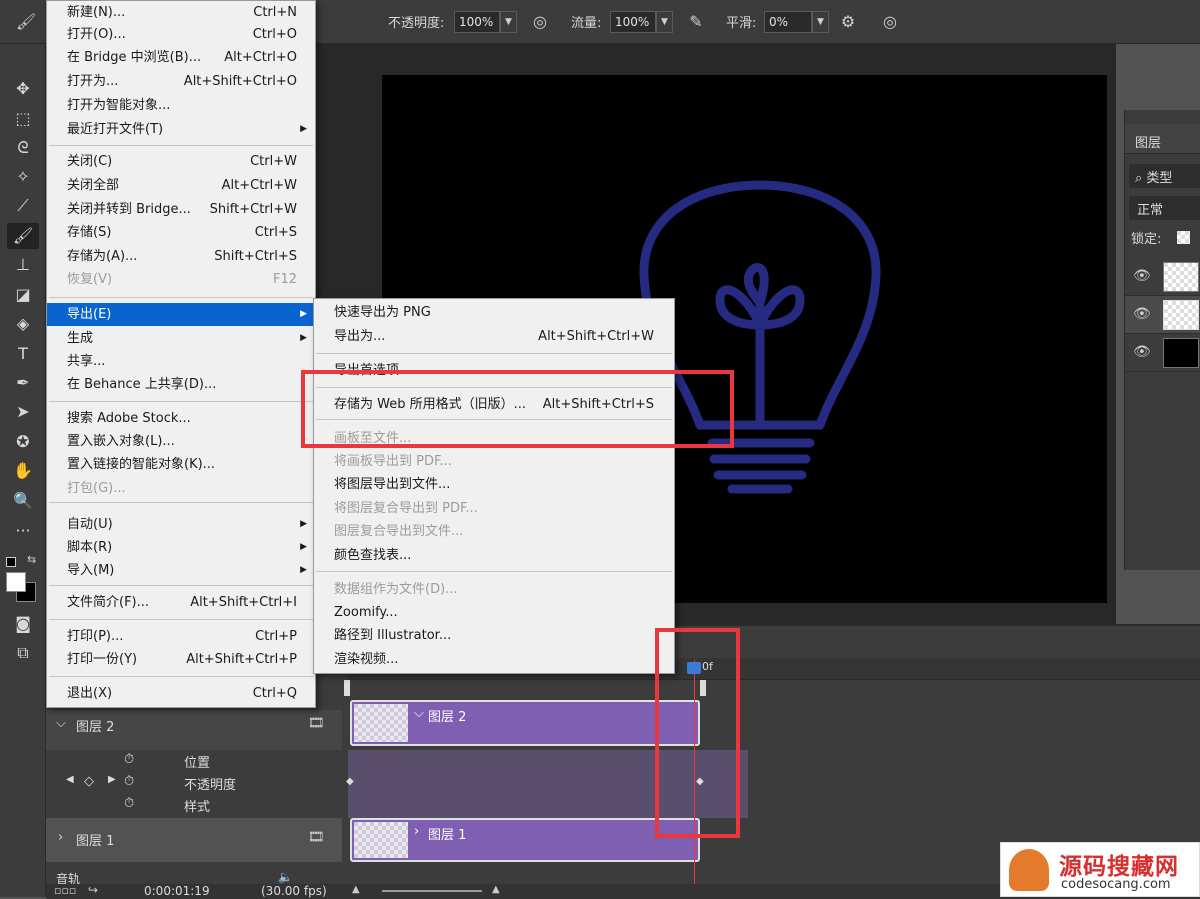 The image size is (1200, 899). What do you see at coordinates (70, 779) in the screenshot?
I see `prev-keyframe-icon: ◀` at bounding box center [70, 779].